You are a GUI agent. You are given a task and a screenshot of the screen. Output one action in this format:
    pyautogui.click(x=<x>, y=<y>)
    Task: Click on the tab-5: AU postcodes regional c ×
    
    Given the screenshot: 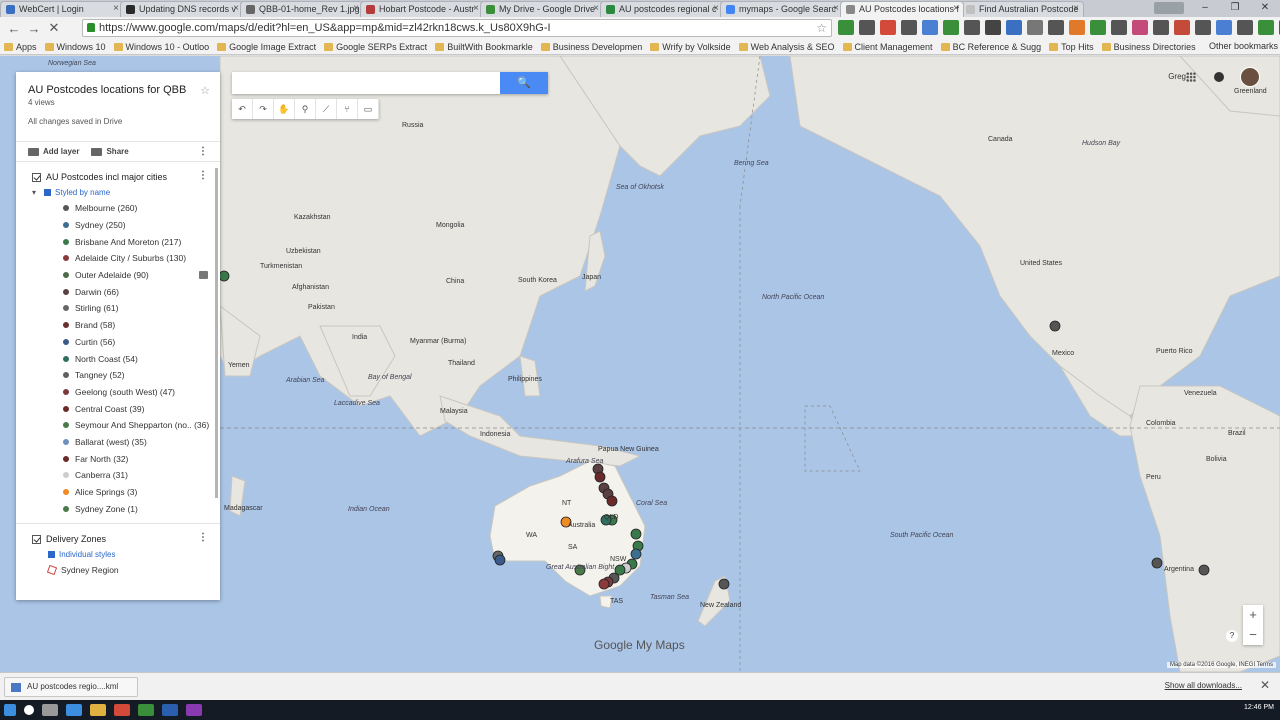 What is the action you would take?
    pyautogui.click(x=662, y=9)
    